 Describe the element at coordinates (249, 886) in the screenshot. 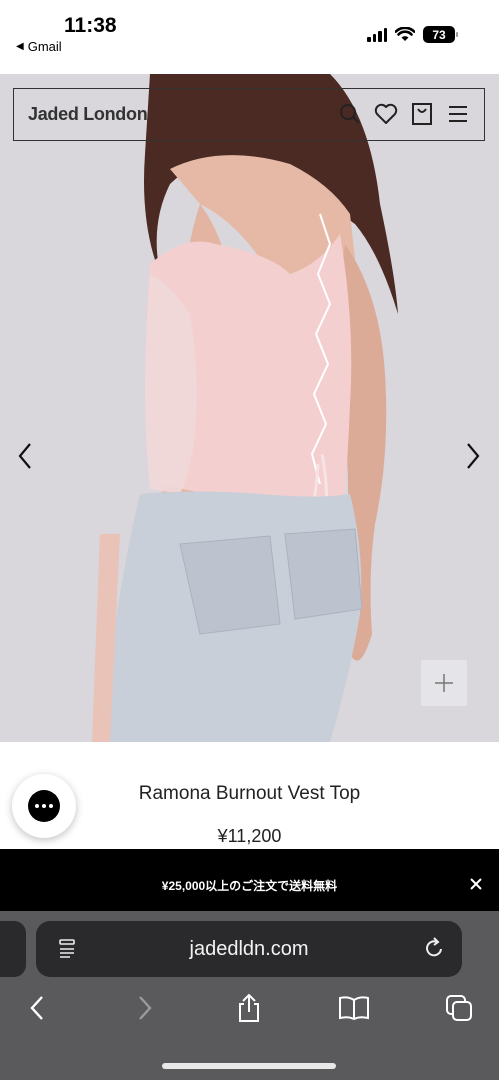

I see `promo-text: ¥25,000以上のご注文で送料無料` at that location.